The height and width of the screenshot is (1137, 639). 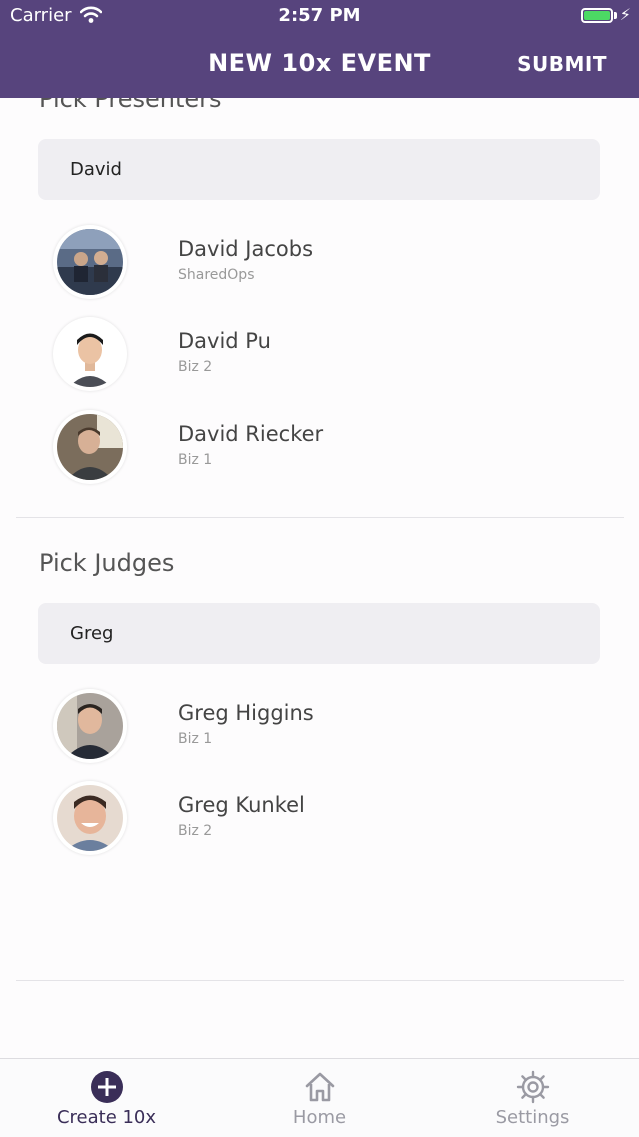 I want to click on nav-bar: NEW 10x EVENT SUBMIT, so click(x=319, y=66).